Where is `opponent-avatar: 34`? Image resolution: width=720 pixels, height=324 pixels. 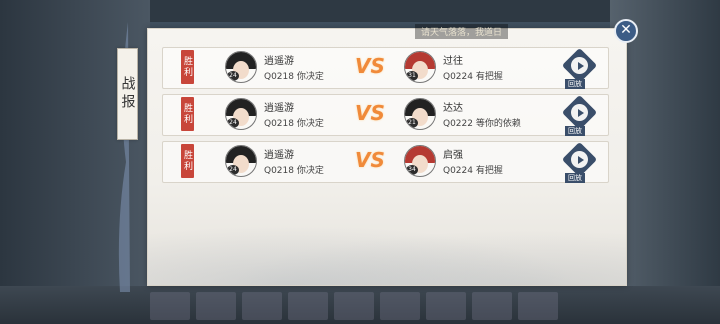
opponent-avatar: 34 is located at coordinates (420, 161).